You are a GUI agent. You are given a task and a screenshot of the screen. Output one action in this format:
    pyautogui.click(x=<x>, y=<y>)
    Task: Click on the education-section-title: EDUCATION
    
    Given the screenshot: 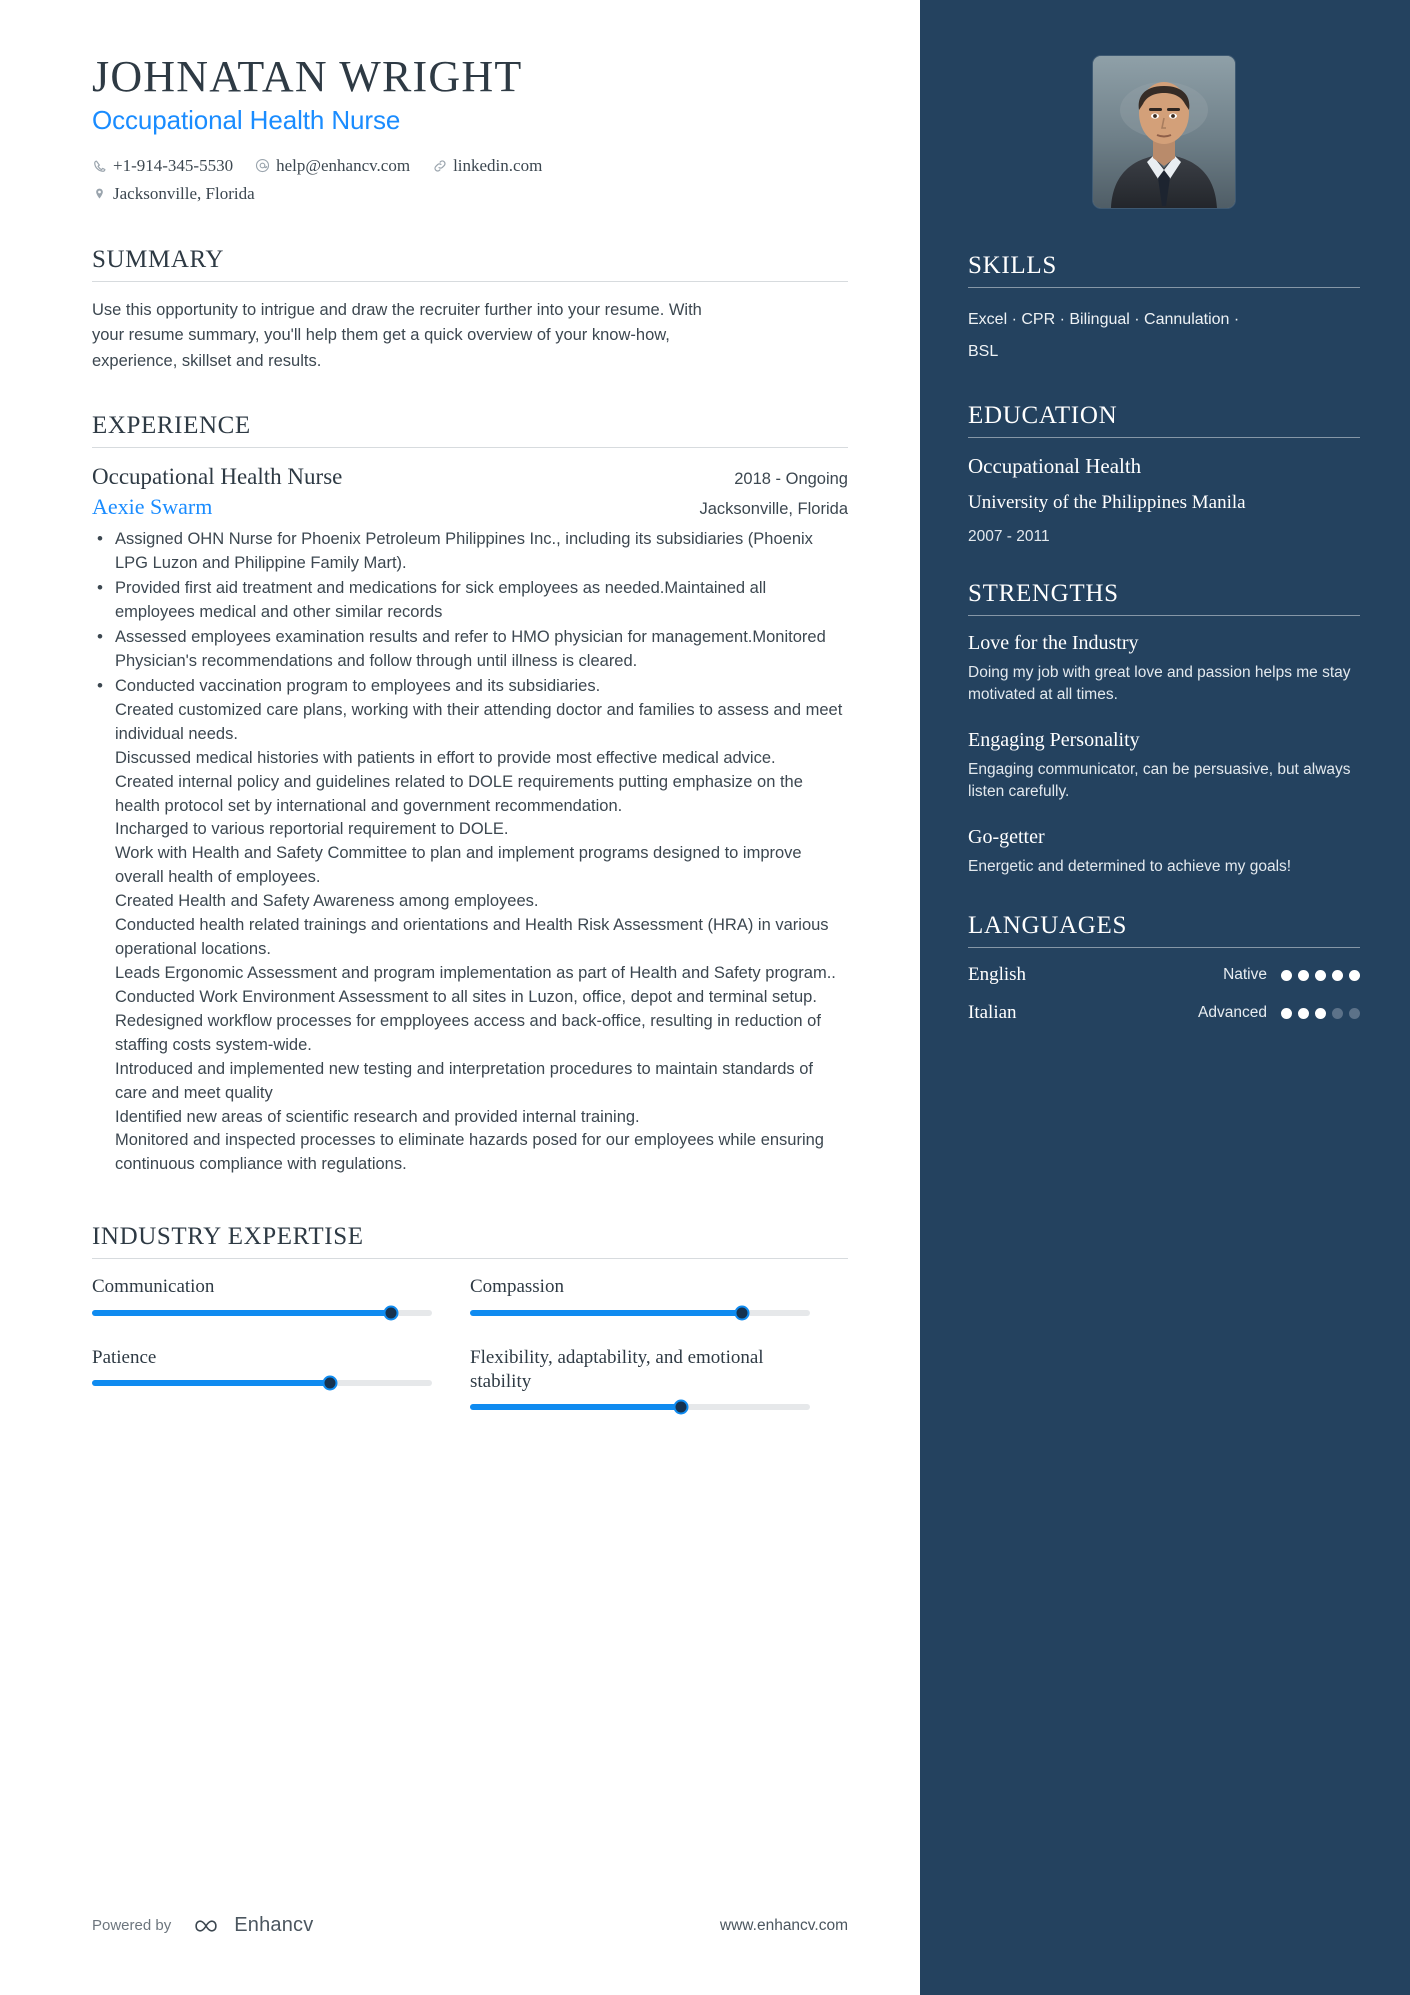 What is the action you would take?
    pyautogui.click(x=1043, y=415)
    